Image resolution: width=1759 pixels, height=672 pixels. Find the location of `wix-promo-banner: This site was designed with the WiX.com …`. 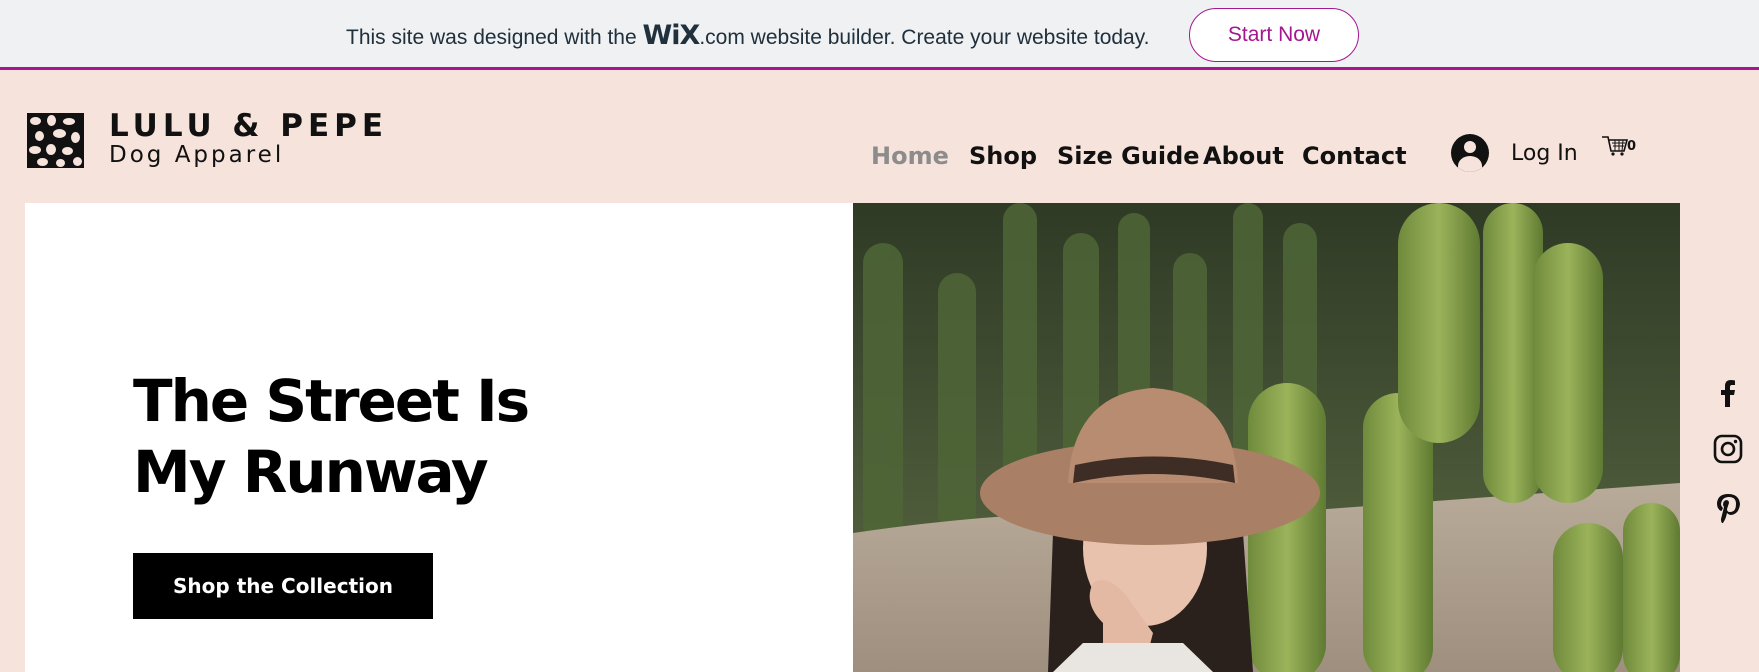

wix-promo-banner: This site was designed with the WiX.com … is located at coordinates (879, 35).